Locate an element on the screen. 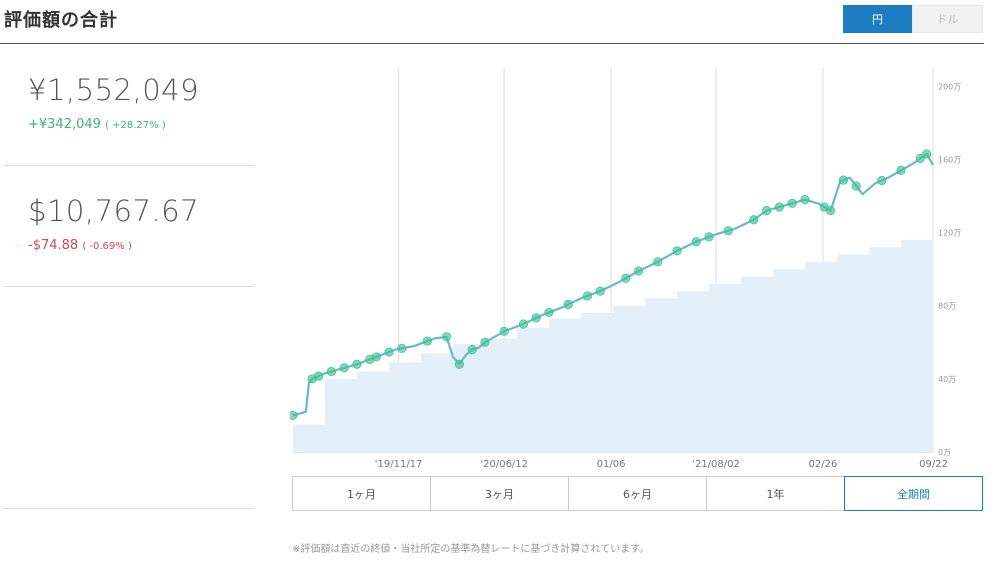 The height and width of the screenshot is (574, 999). y-tick-label: 80万 is located at coordinates (947, 306).